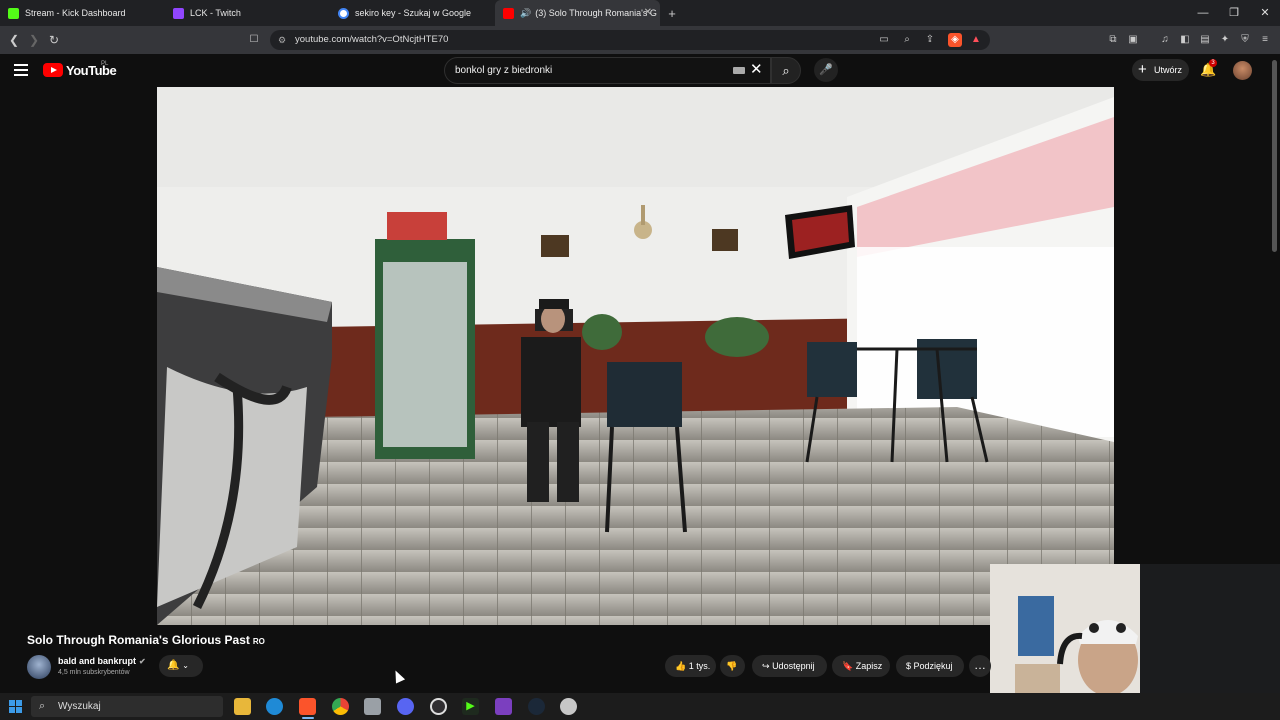 The width and height of the screenshot is (1280, 720). Describe the element at coordinates (79, 706) in the screenshot. I see `taskbar-search-placeholder: Wyszukaj` at that location.